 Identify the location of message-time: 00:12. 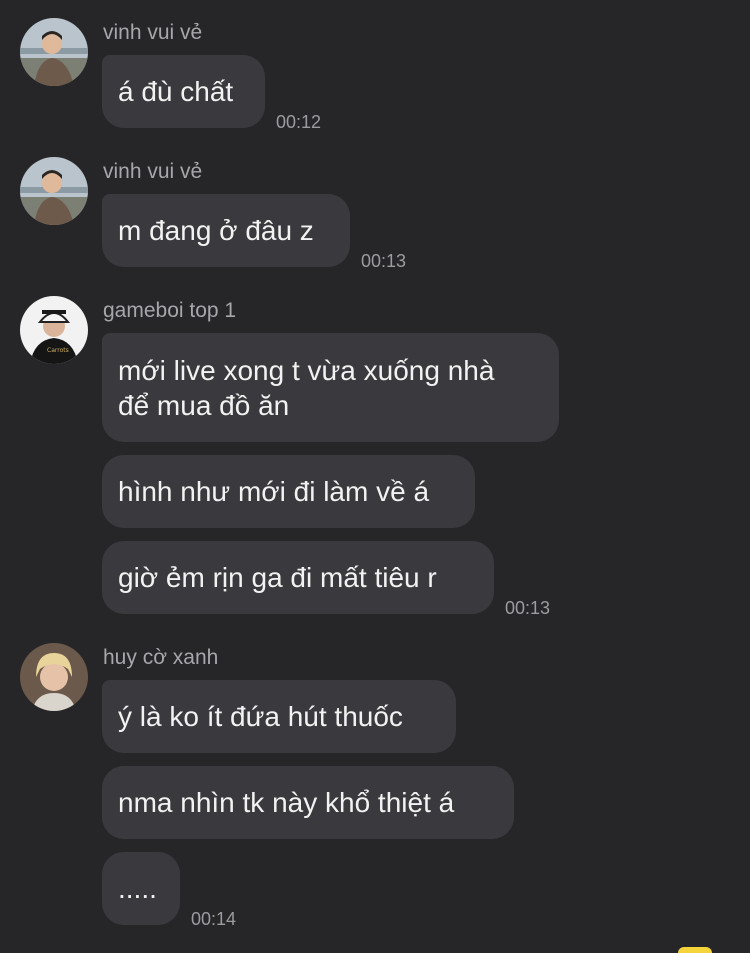
(299, 122).